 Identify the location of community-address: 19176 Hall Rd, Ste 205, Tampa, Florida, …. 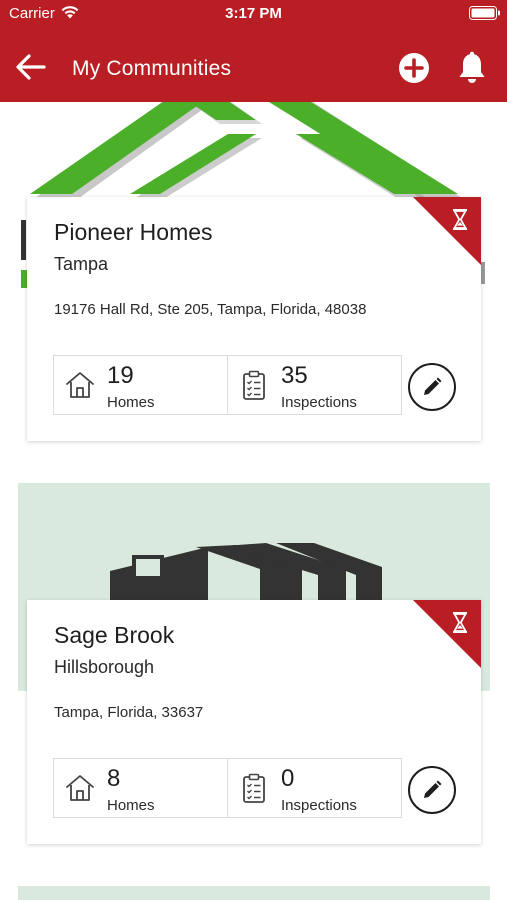
(210, 309).